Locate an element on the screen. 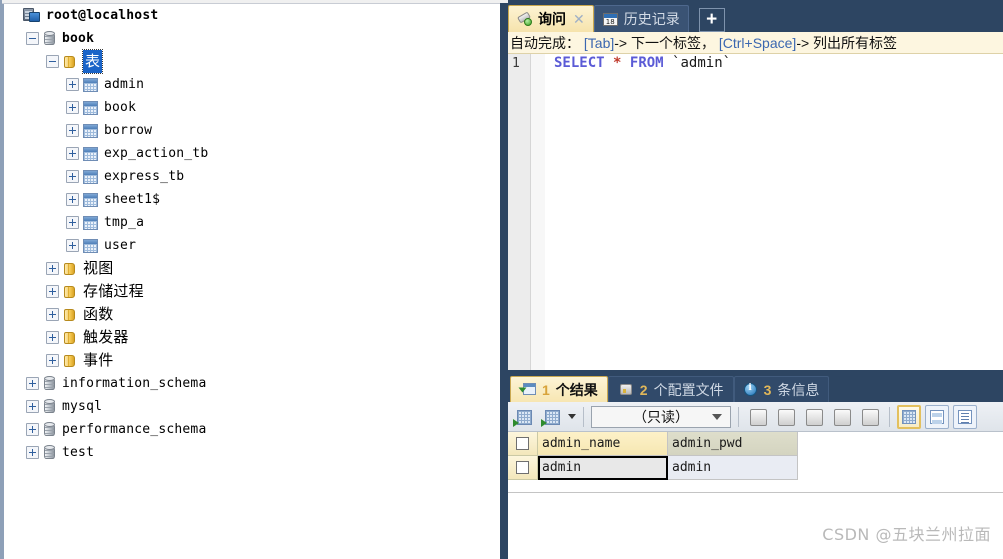  result-tab-2: 3 条信息 is located at coordinates (781, 389).